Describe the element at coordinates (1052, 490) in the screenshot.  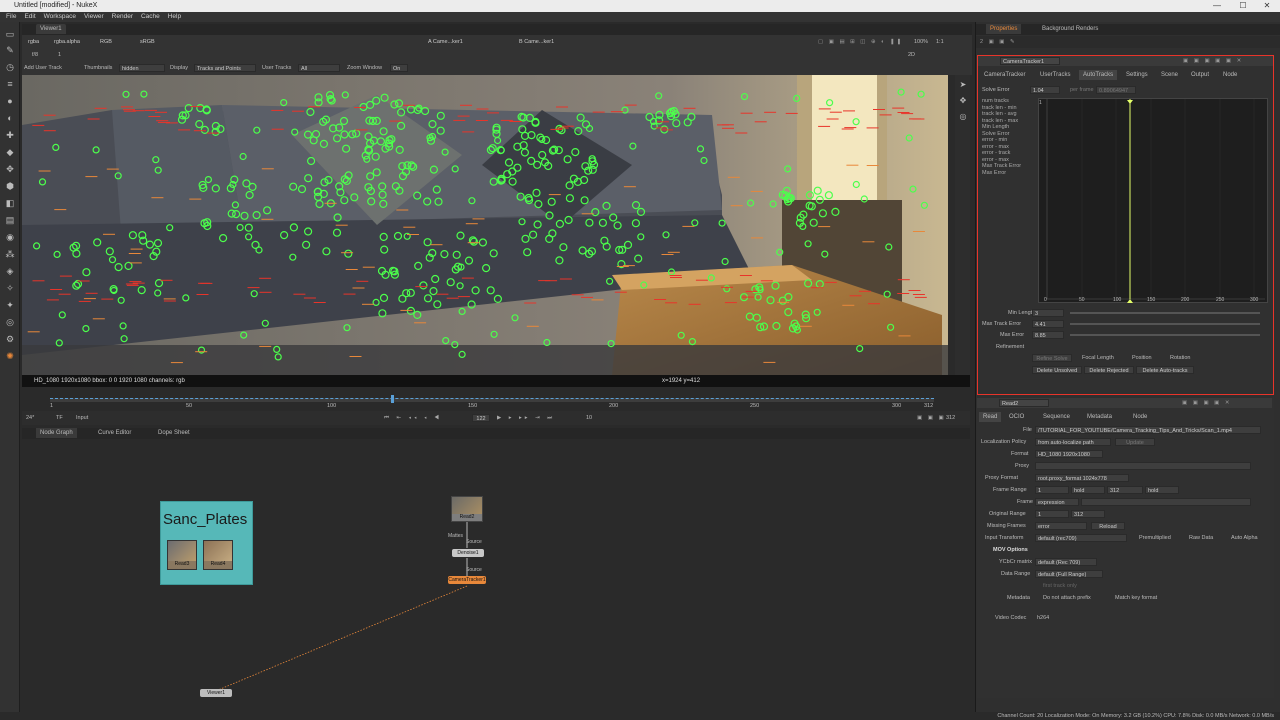
I see `frame-start-field: 1` at that location.